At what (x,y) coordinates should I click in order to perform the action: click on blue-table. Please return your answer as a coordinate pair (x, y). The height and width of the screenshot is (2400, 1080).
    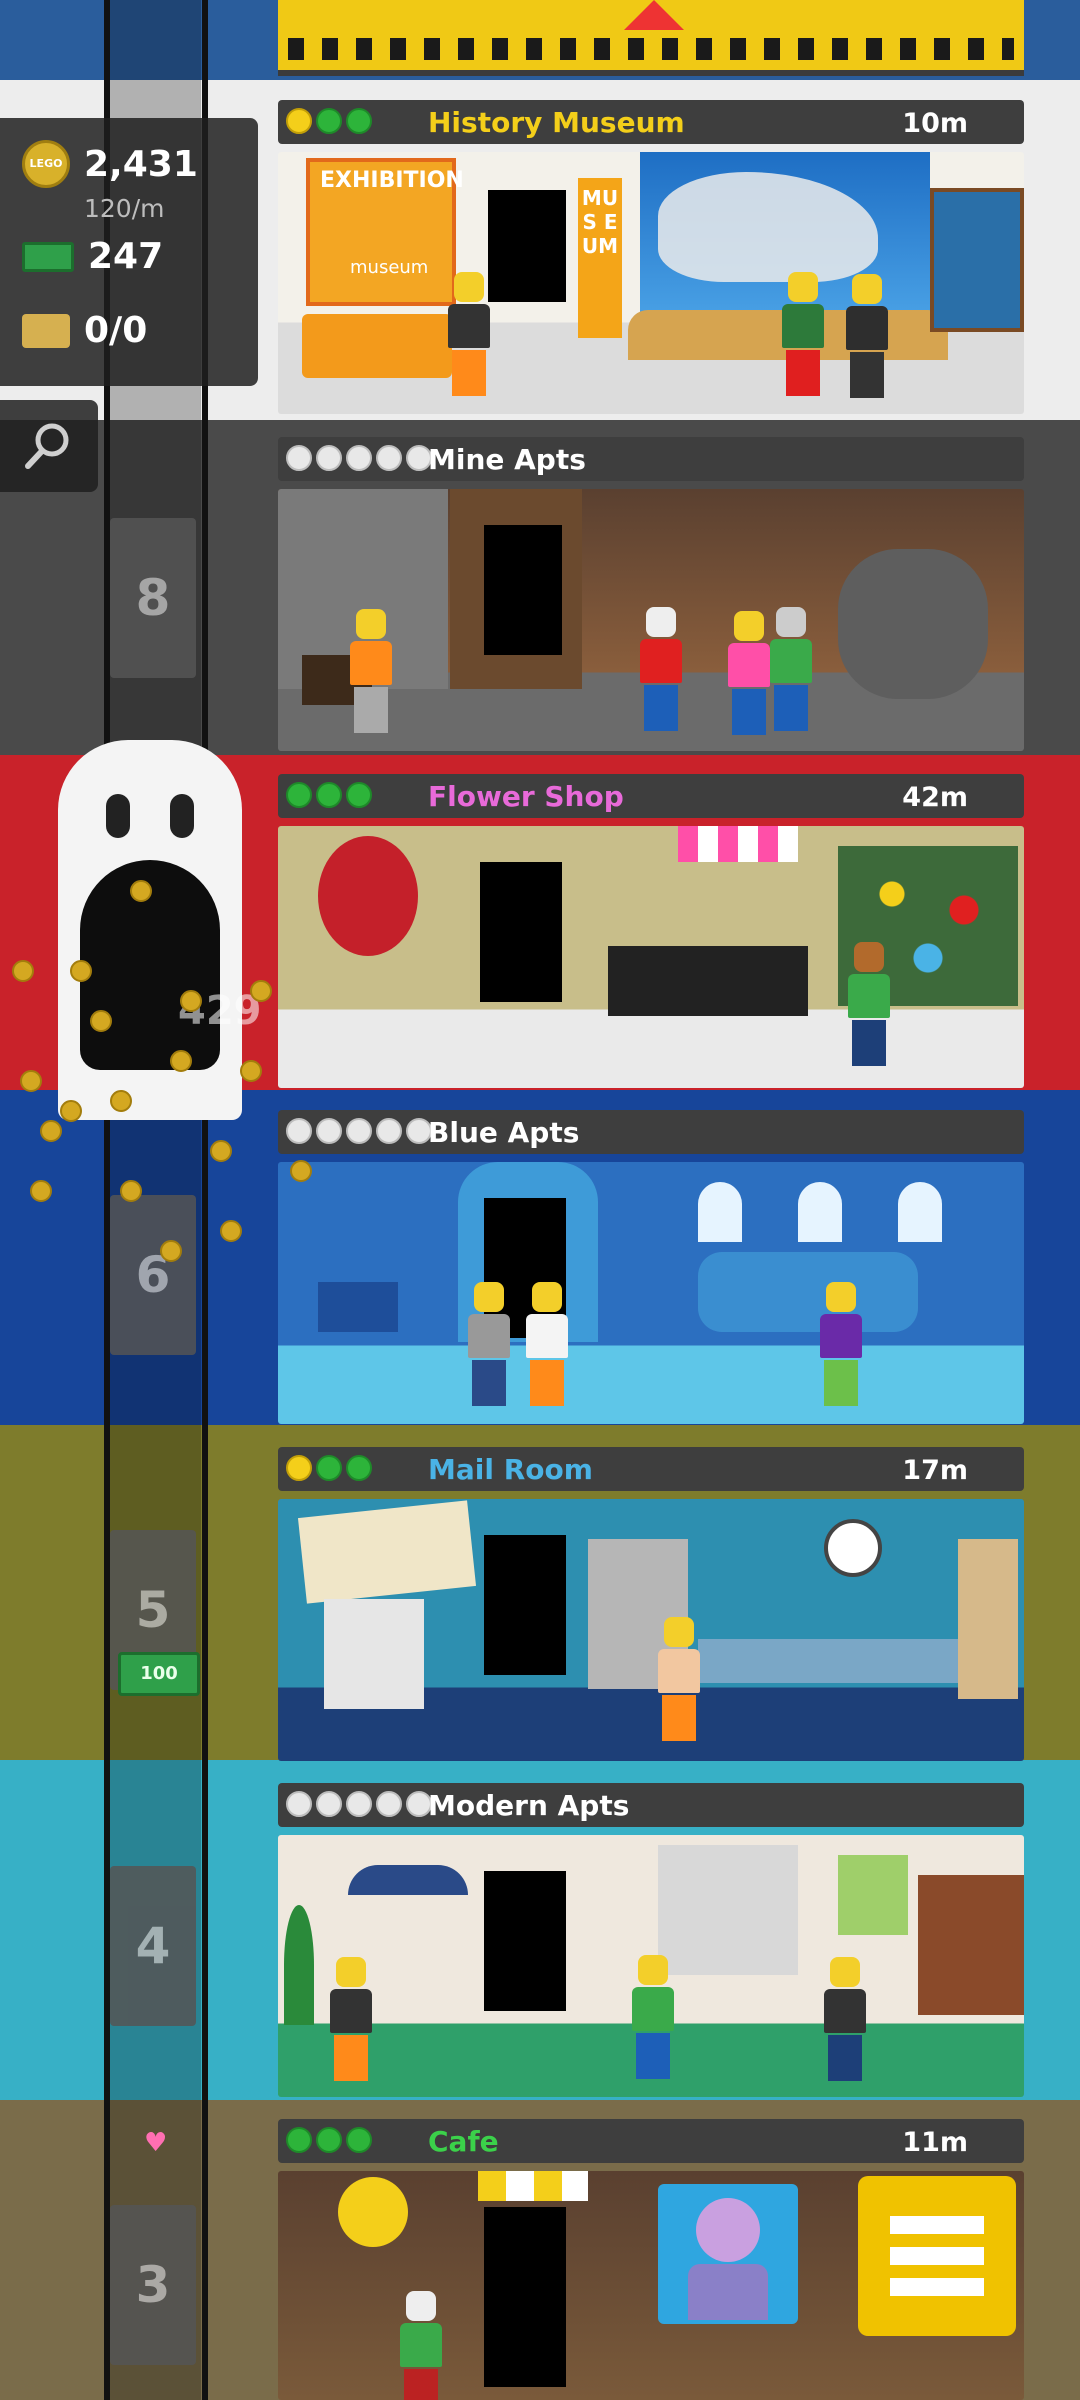
    Looking at the image, I should click on (358, 1307).